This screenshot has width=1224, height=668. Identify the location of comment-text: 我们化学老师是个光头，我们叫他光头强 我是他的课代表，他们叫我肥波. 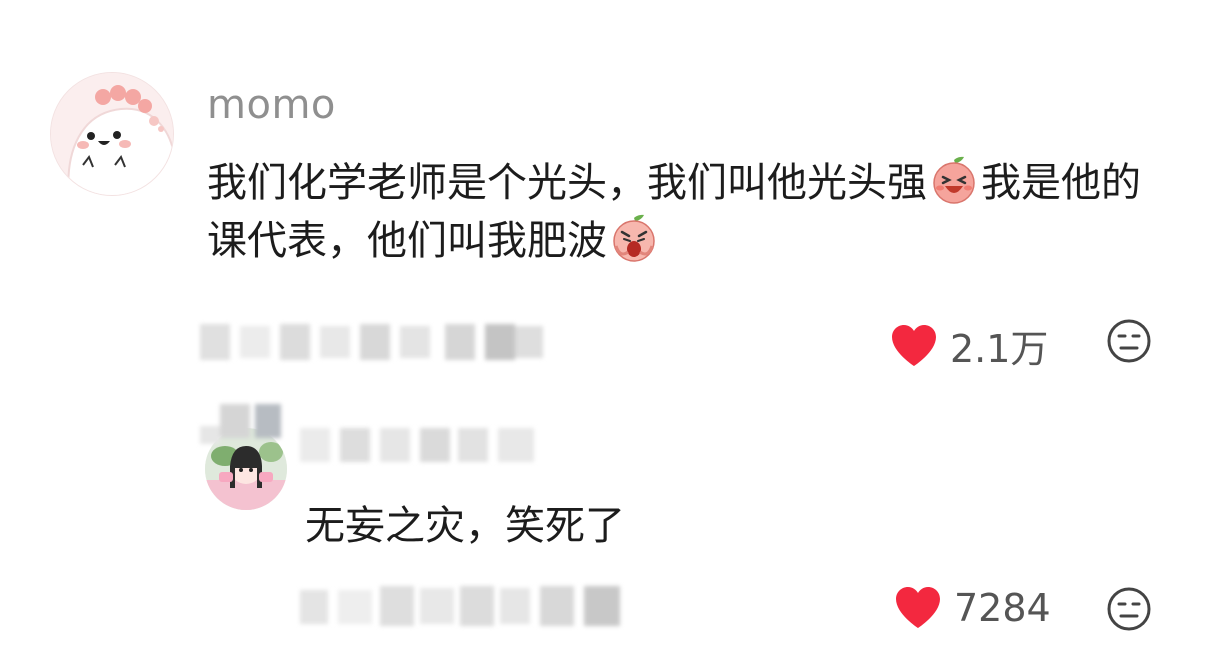
(687, 212).